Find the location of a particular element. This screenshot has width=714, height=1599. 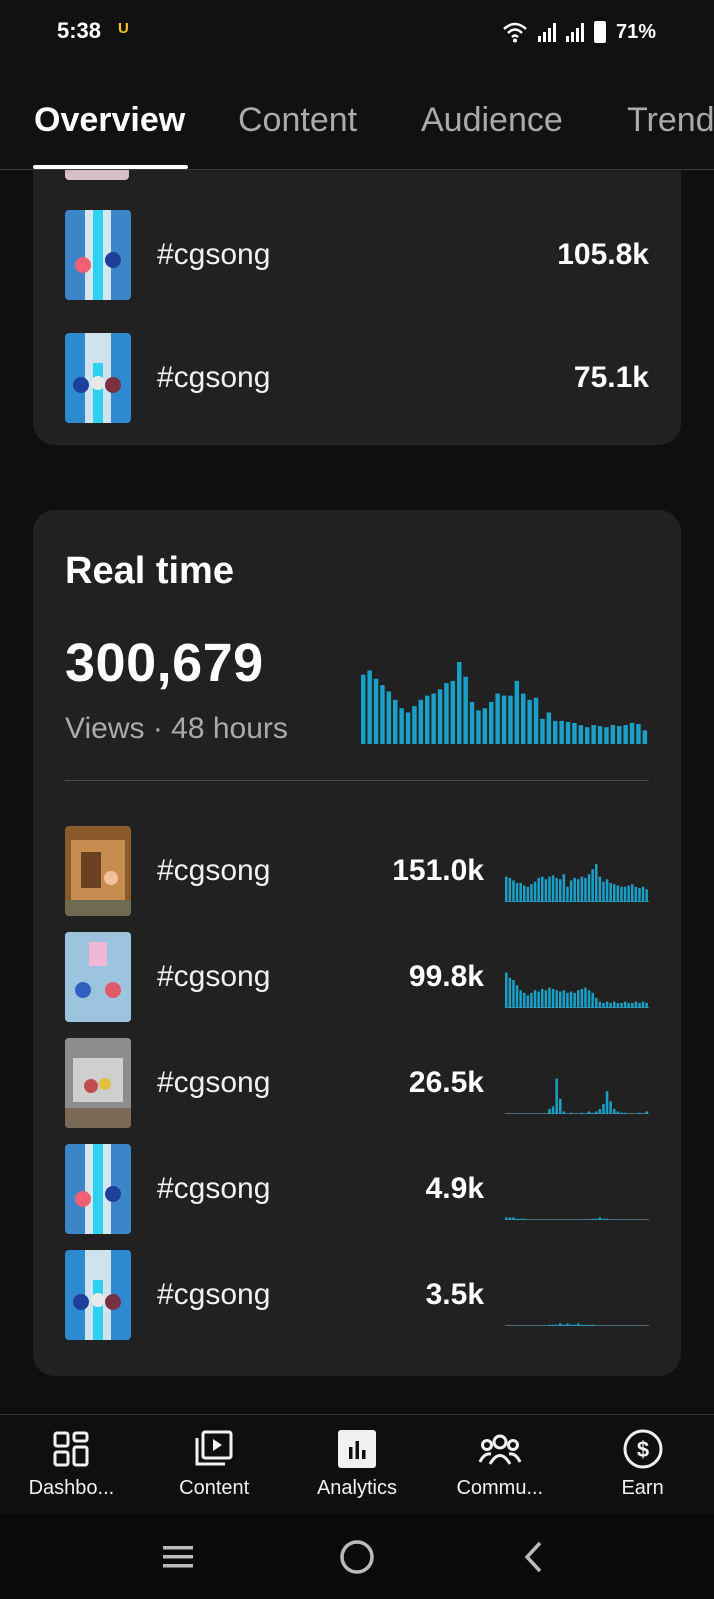

video-views: 26.5k is located at coordinates (446, 1082).